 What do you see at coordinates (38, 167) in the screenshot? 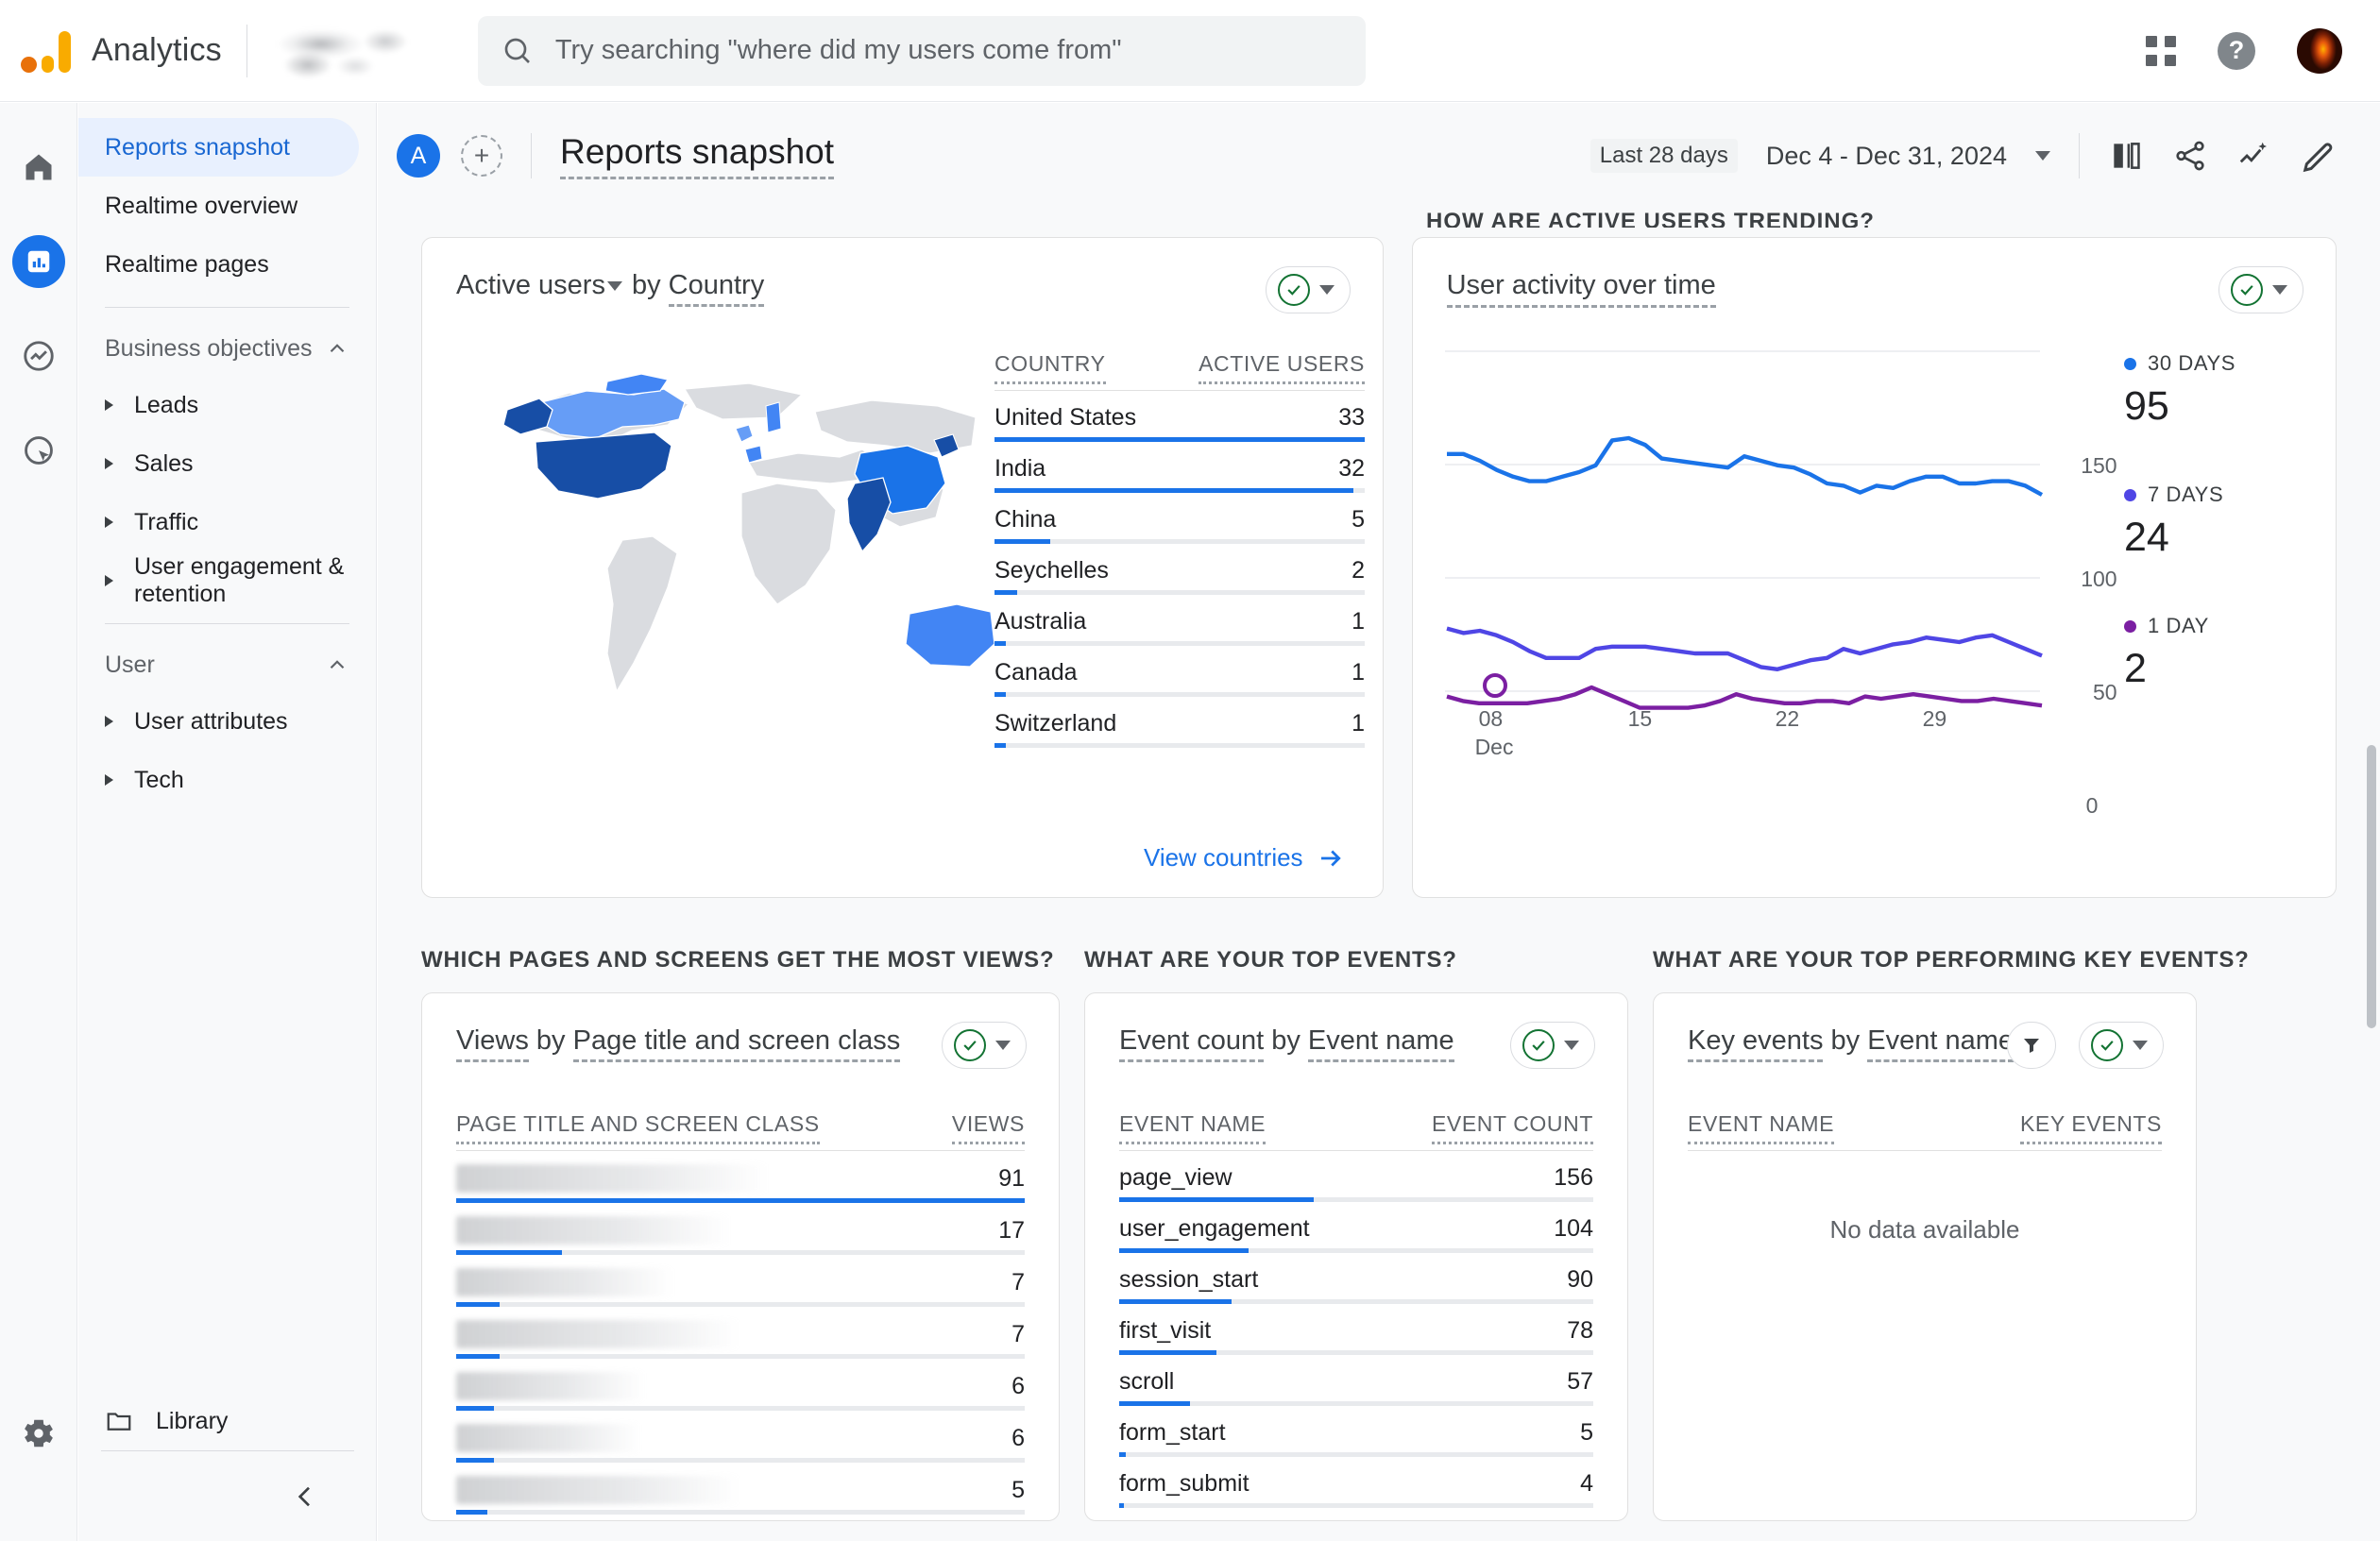
I see `home-icon` at bounding box center [38, 167].